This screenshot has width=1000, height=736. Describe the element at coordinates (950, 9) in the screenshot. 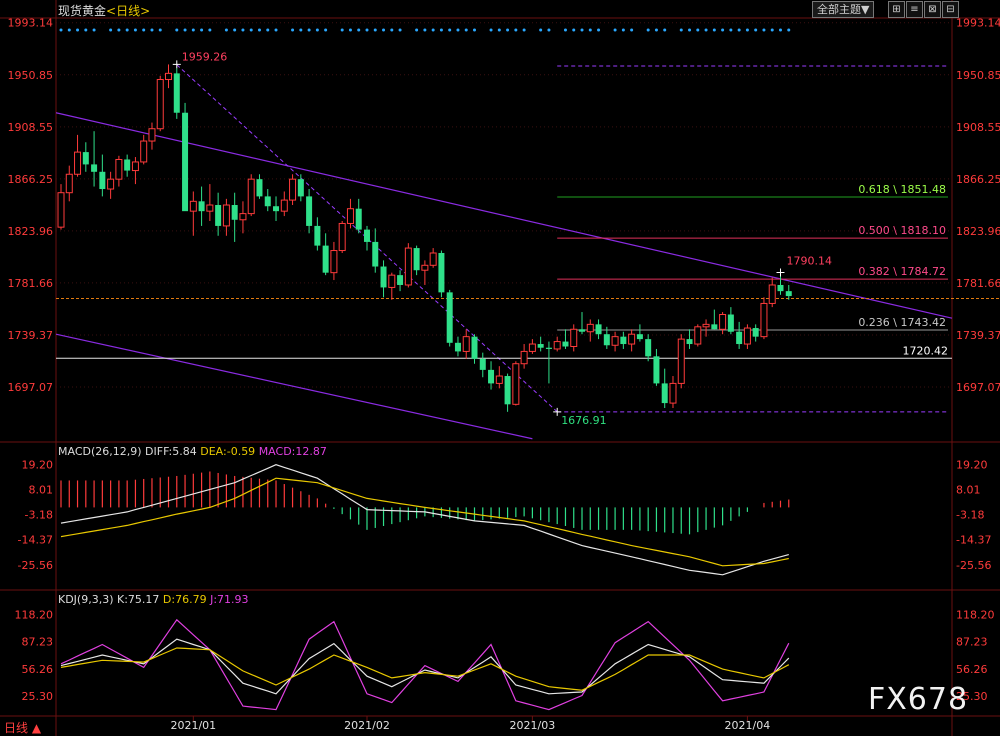

I see `minimize-window-icon: ⊟` at that location.